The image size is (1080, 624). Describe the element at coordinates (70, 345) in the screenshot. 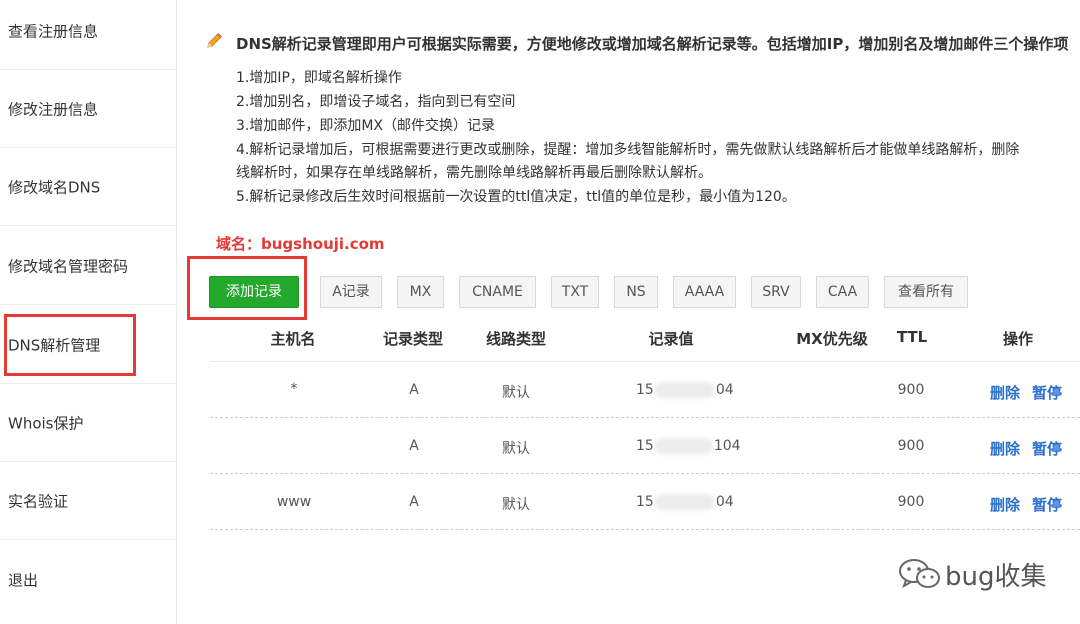

I see `highlight-box-dns-management` at that location.